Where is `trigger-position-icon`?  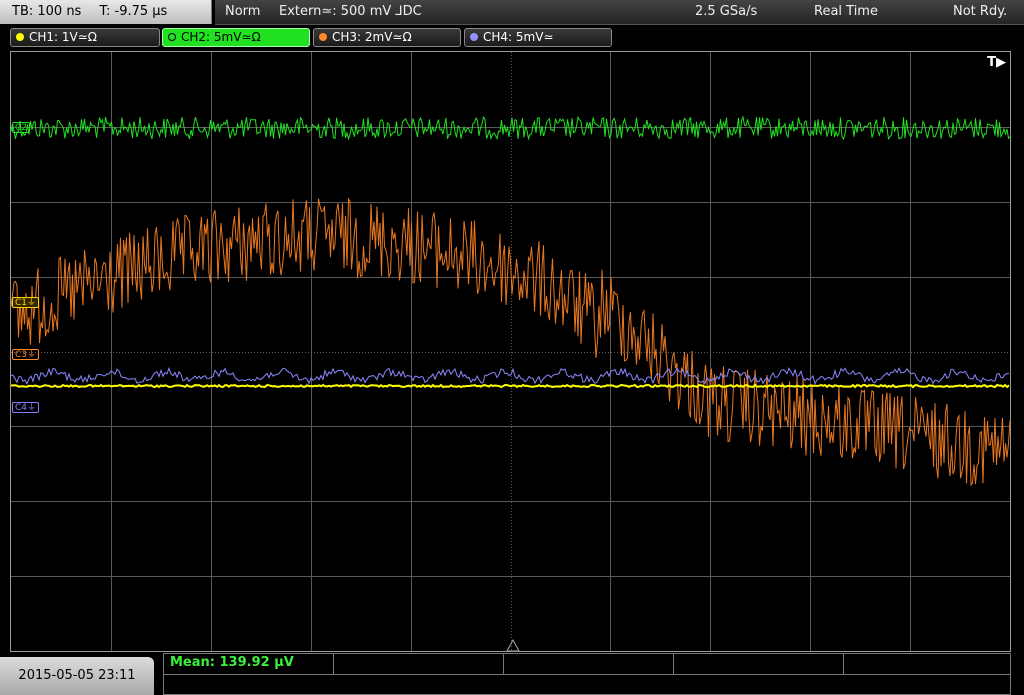 trigger-position-icon is located at coordinates (513, 644).